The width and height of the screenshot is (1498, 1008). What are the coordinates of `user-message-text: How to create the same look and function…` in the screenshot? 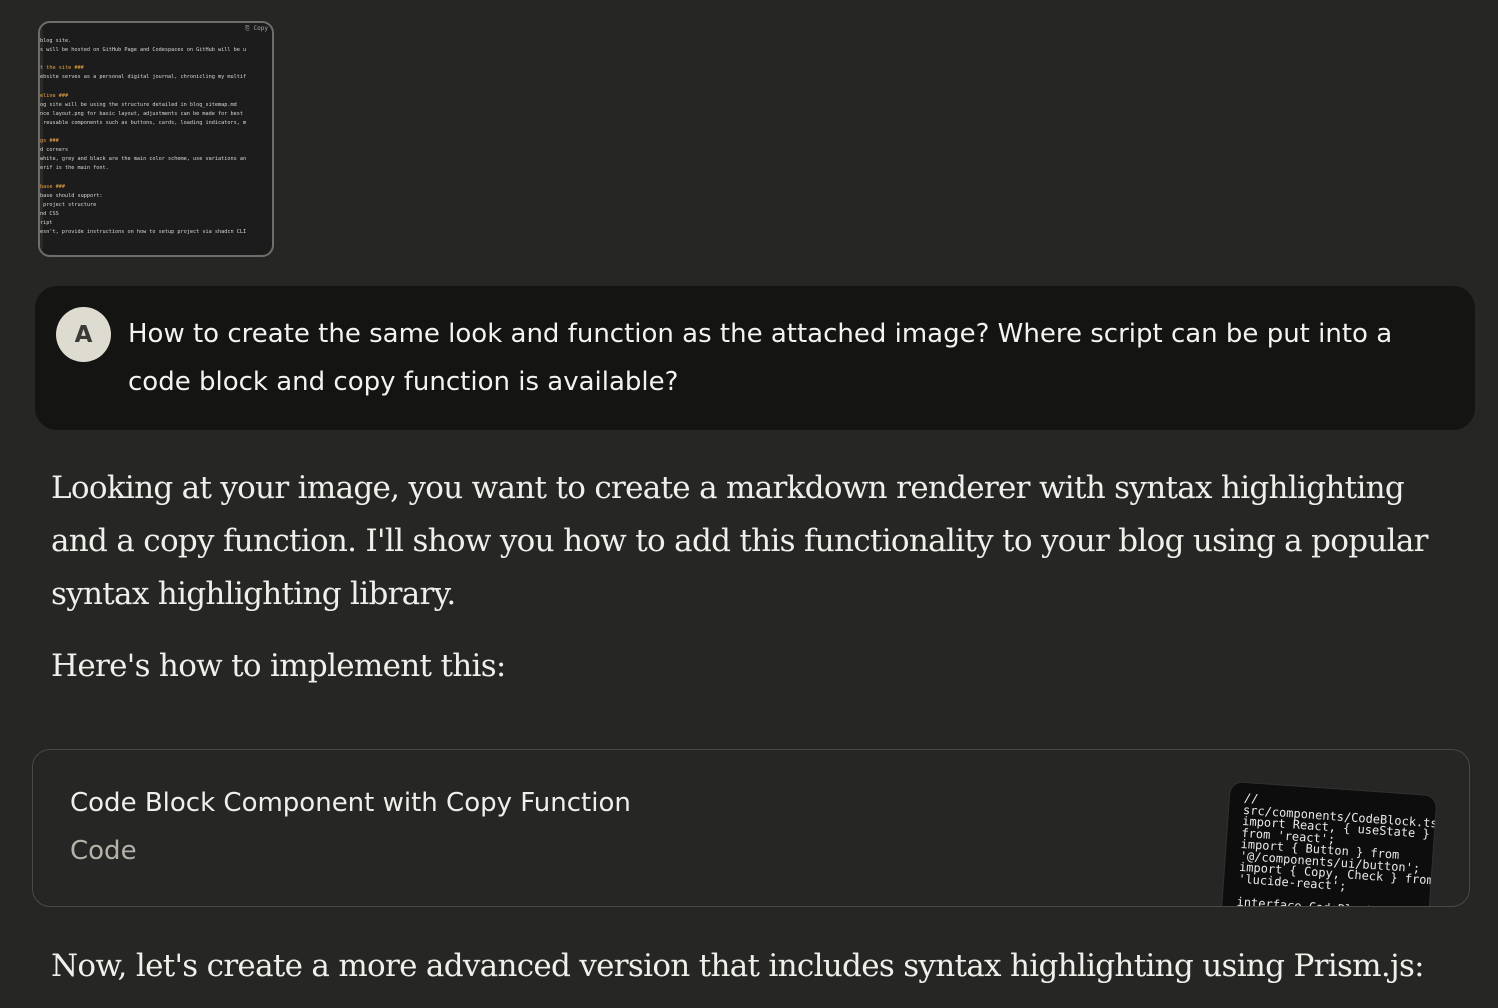 It's located at (760, 358).